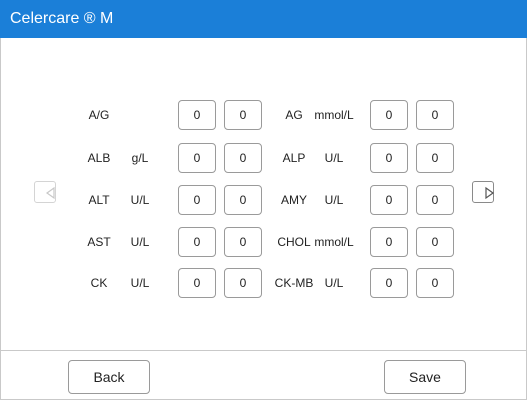 This screenshot has width=527, height=400. I want to click on test-name-label: AST, so click(99, 242).